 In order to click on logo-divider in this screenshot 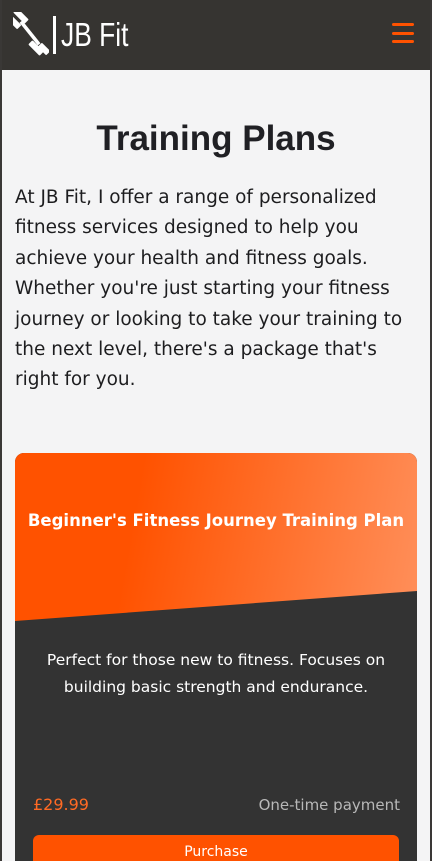, I will do `click(54, 35)`.